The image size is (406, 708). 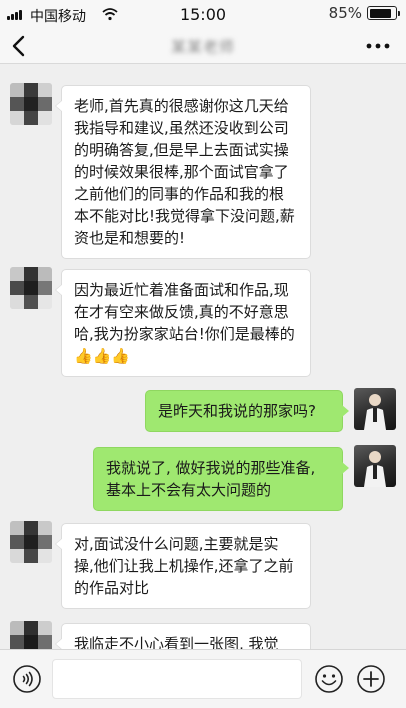 What do you see at coordinates (102, 356) in the screenshot?
I see `thumbs-up-icon: 👍👍👍` at bounding box center [102, 356].